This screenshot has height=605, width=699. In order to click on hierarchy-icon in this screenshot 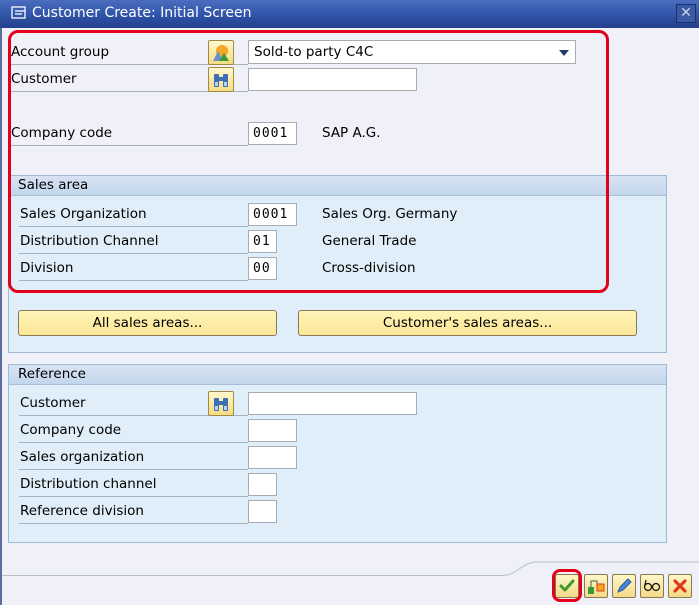, I will do `click(596, 587)`.